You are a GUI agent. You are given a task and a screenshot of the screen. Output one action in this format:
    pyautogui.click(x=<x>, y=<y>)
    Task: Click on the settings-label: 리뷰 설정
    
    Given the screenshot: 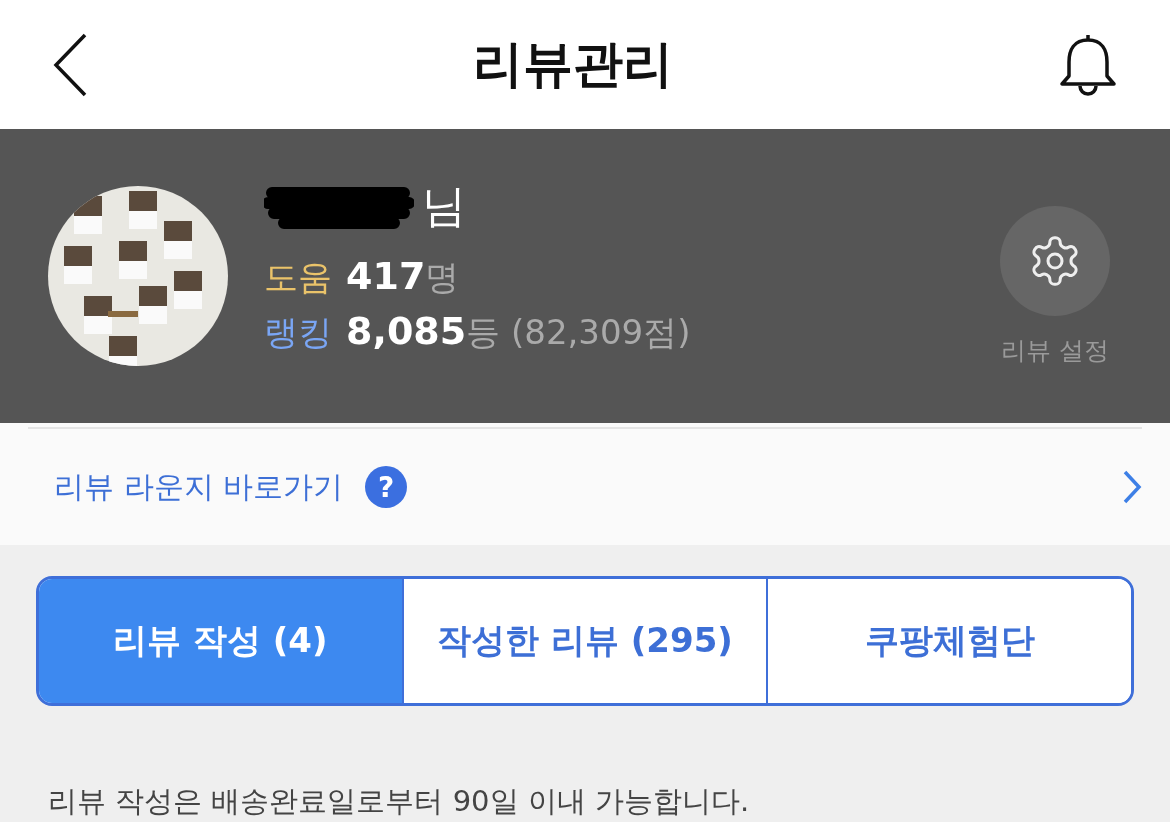 What is the action you would take?
    pyautogui.click(x=1055, y=350)
    